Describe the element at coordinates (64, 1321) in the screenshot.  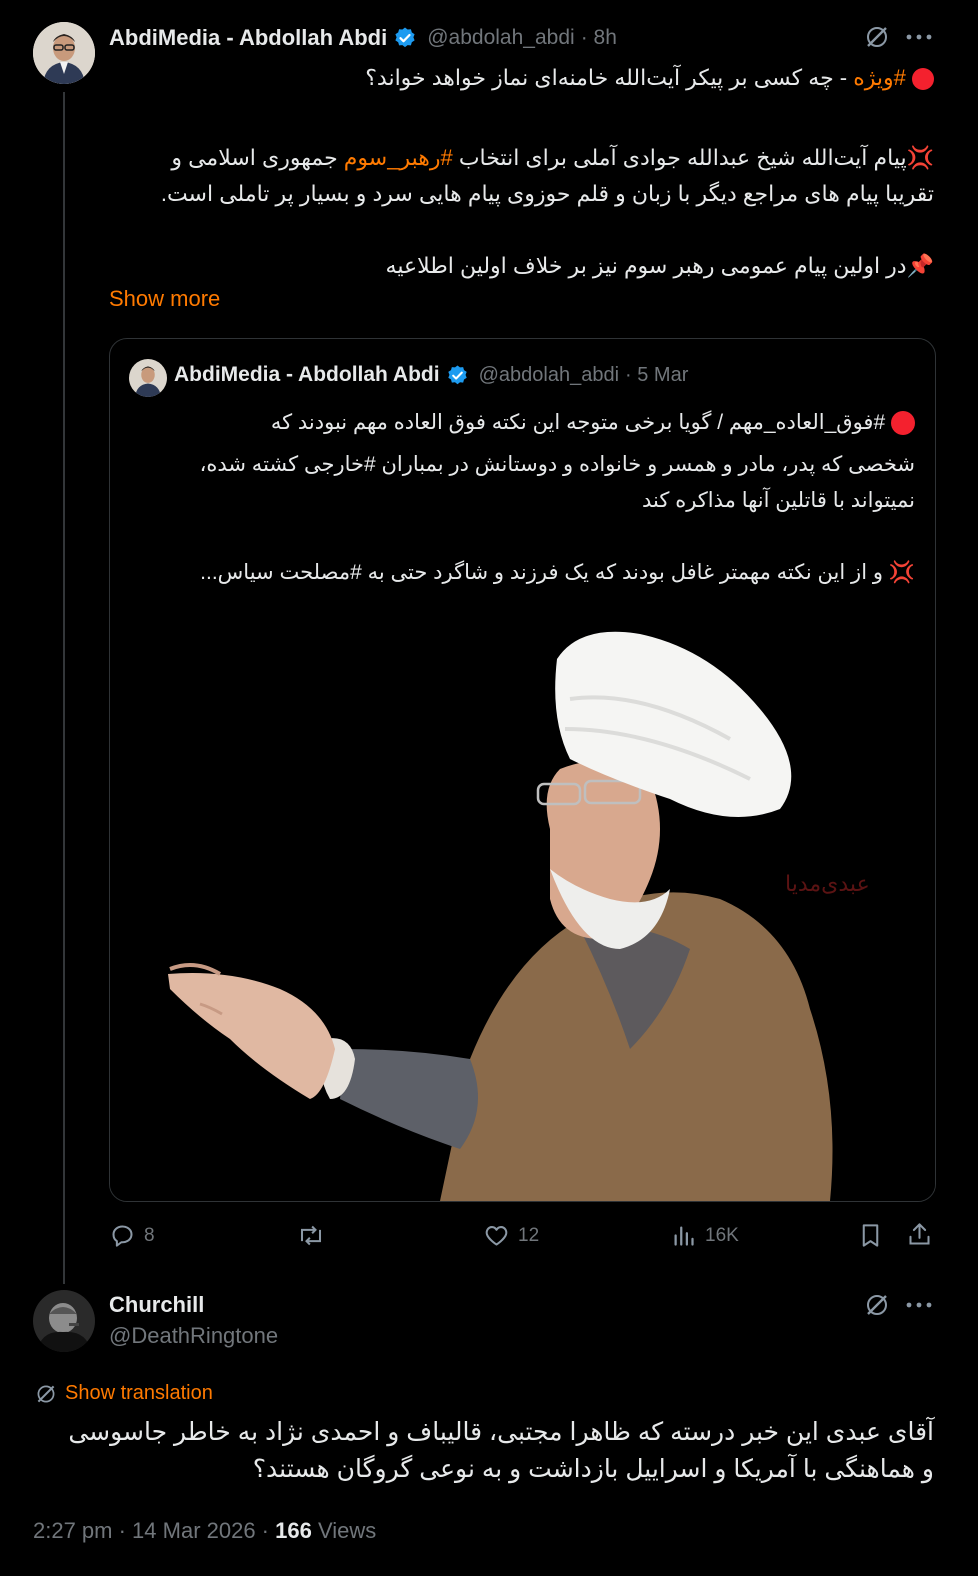
I see `reply-author-avatar` at that location.